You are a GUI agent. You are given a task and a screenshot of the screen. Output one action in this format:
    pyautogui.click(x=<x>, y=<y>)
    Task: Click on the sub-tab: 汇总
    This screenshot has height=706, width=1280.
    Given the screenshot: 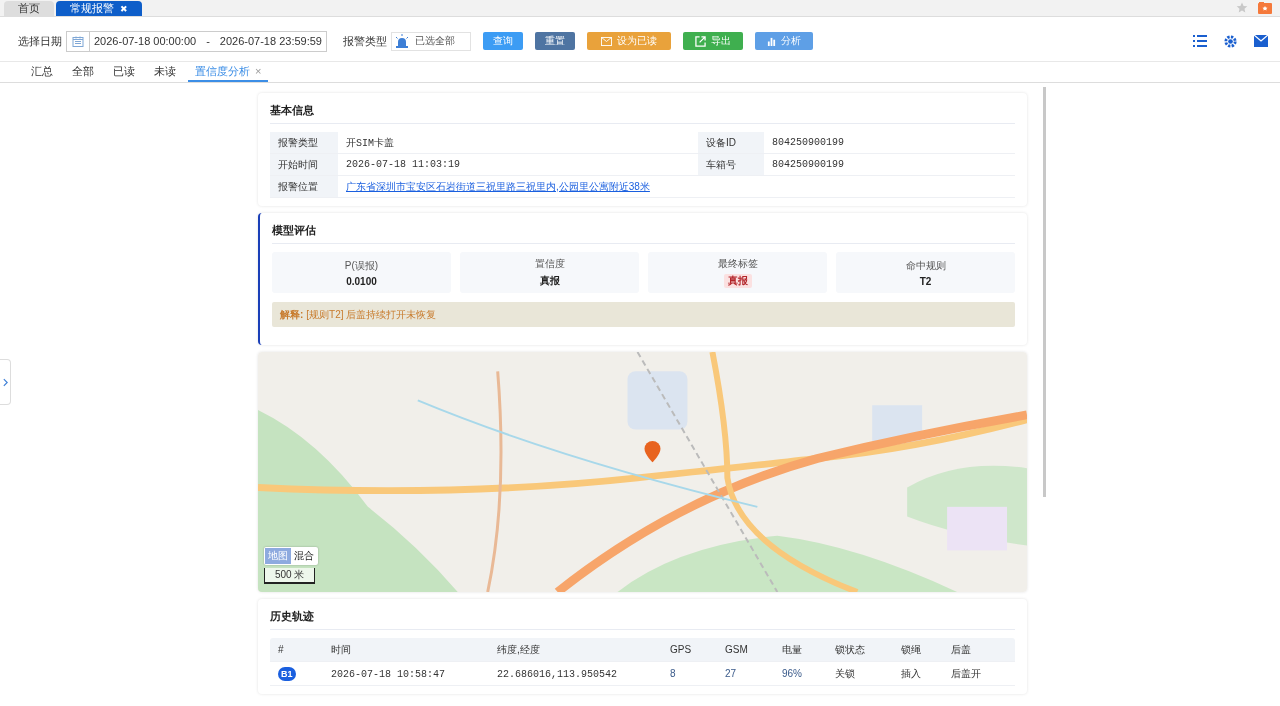 What is the action you would take?
    pyautogui.click(x=42, y=72)
    